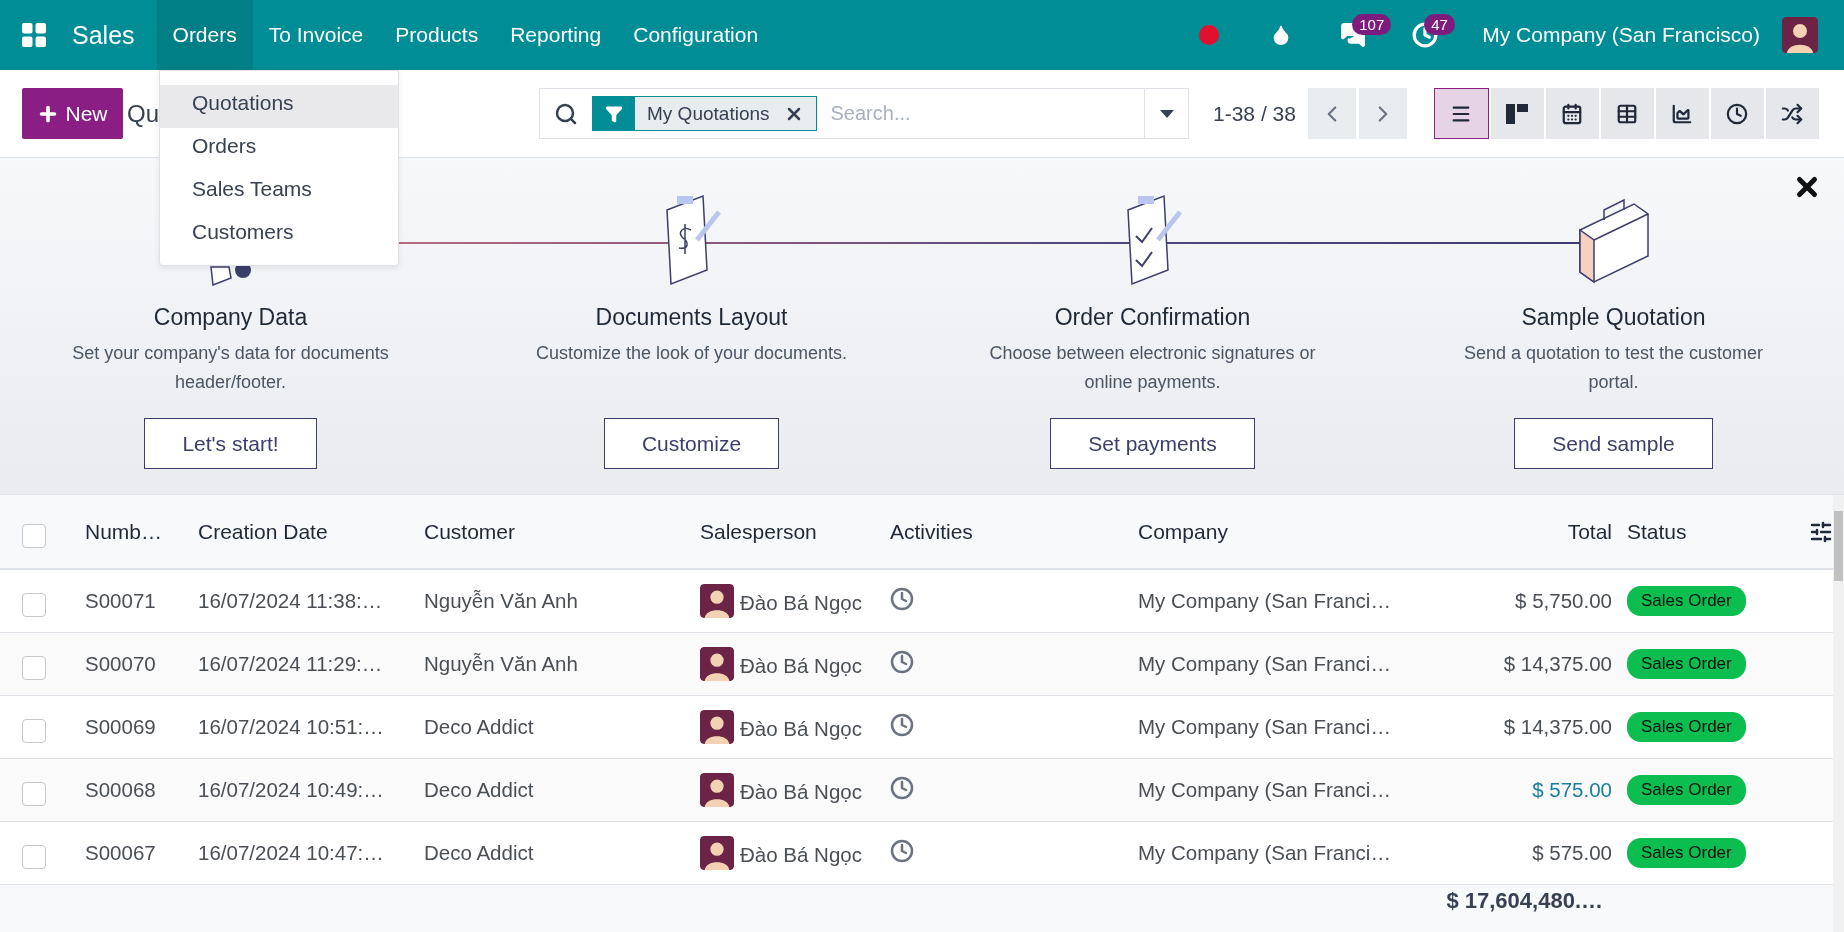 Image resolution: width=1844 pixels, height=932 pixels. What do you see at coordinates (128, 727) in the screenshot?
I see `table-cell: S00069` at bounding box center [128, 727].